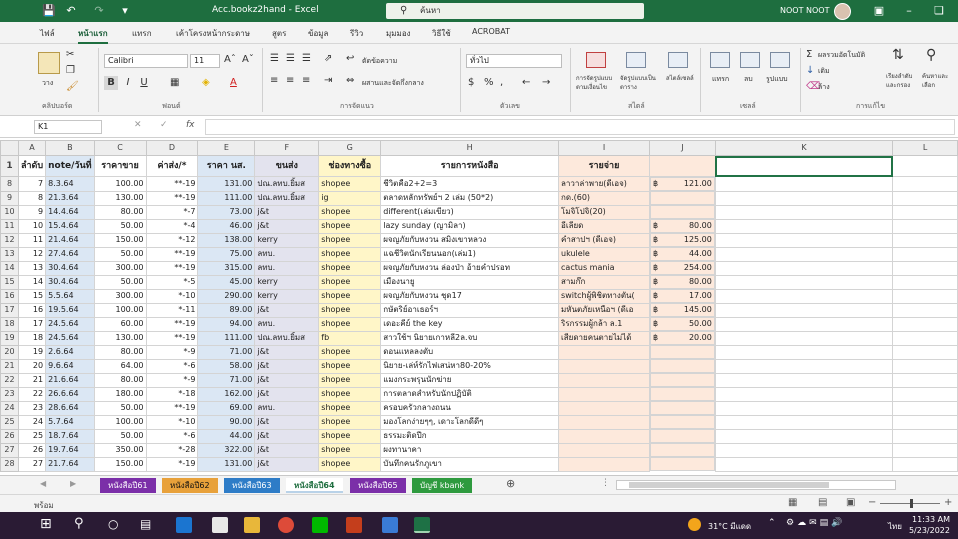  Describe the element at coordinates (9, 352) in the screenshot. I see `row-header: 20` at that location.